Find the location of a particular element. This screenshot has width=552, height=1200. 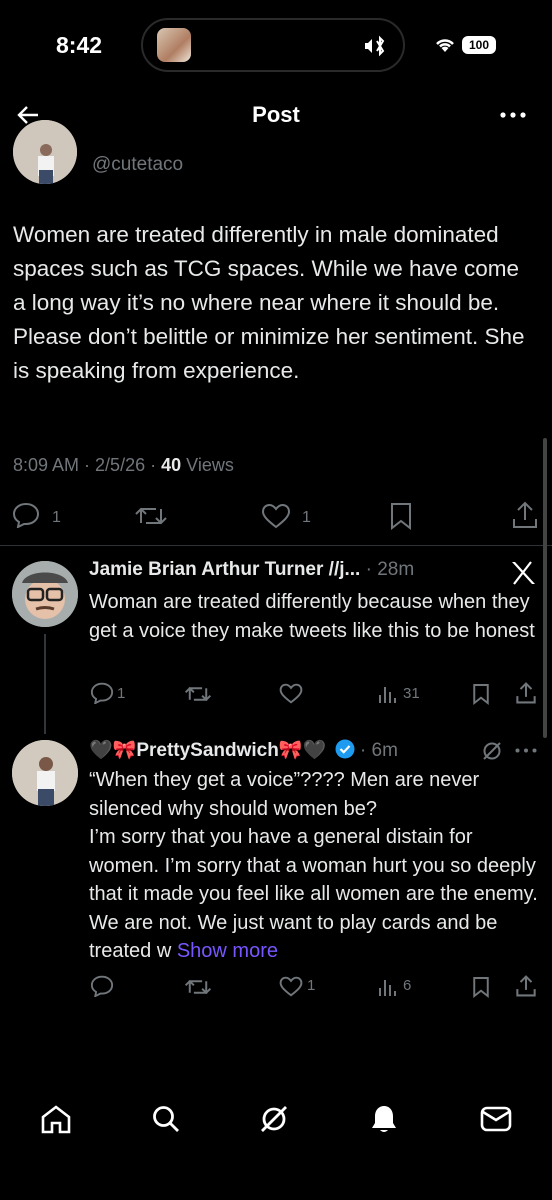

post-author-handle: @cutetaco is located at coordinates (137, 165).